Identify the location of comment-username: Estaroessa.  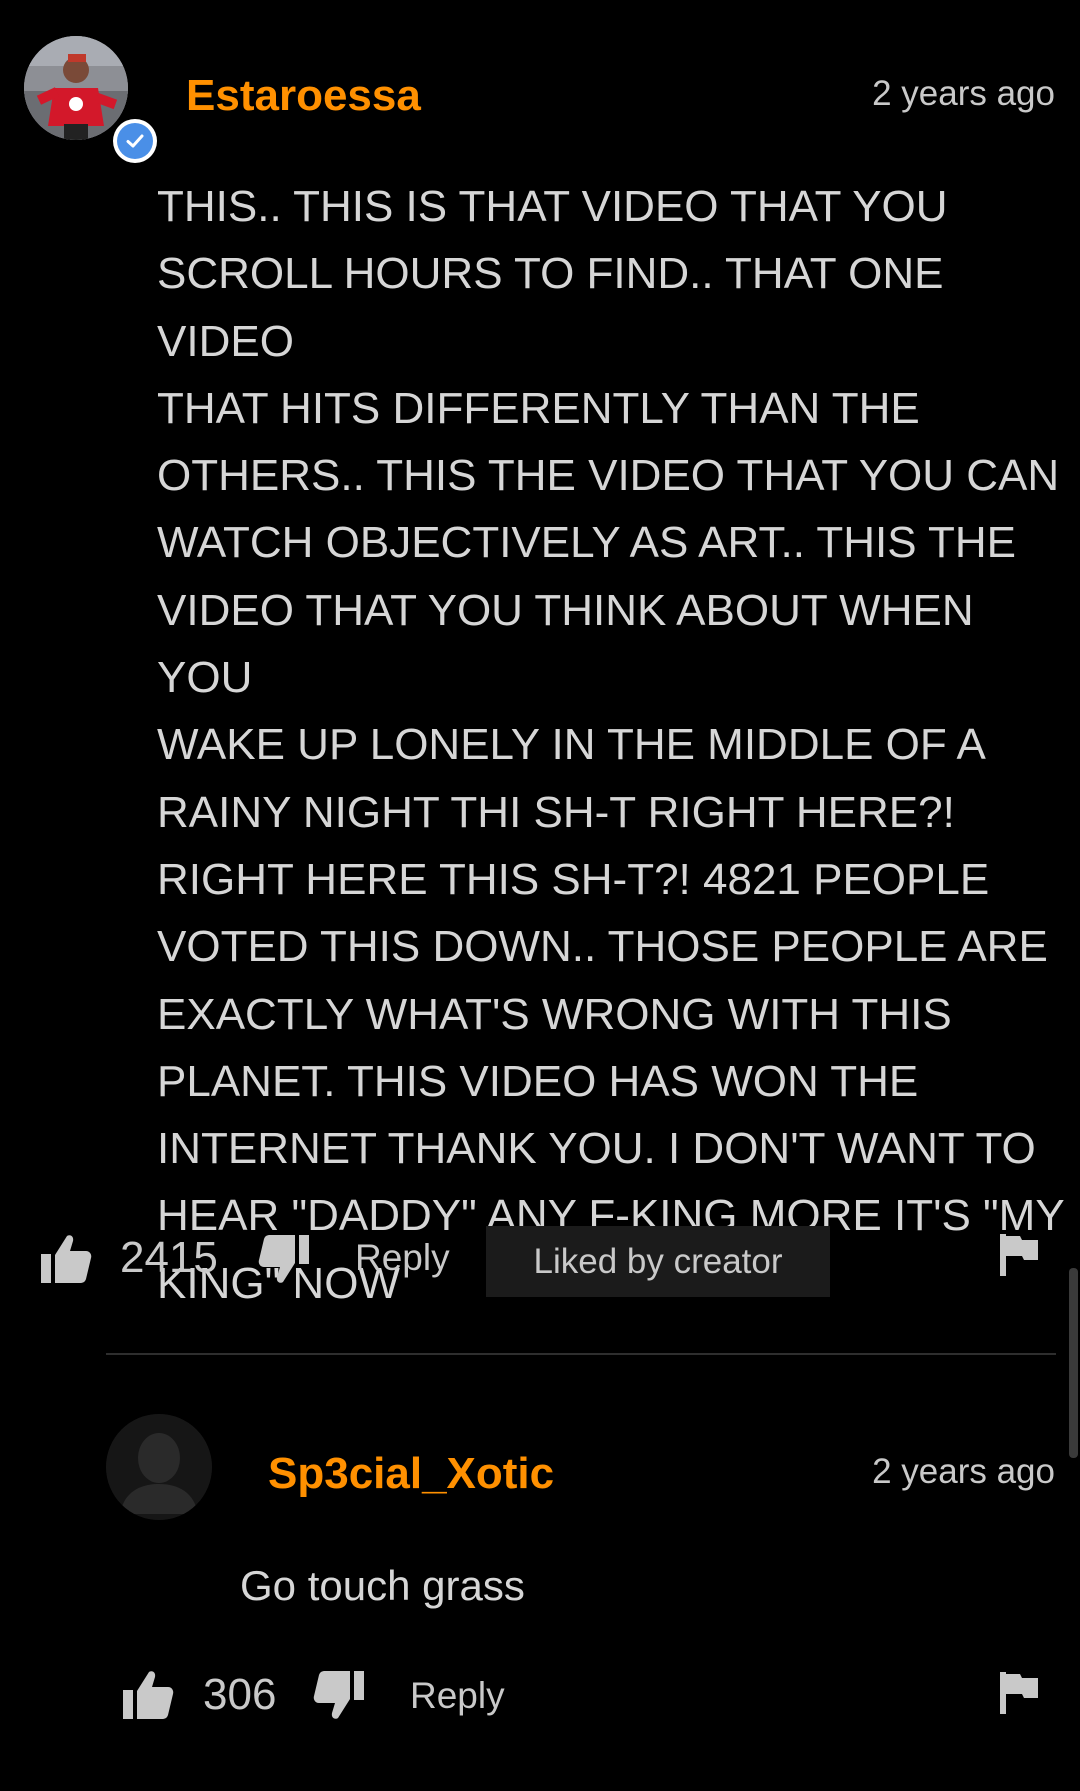
(303, 96).